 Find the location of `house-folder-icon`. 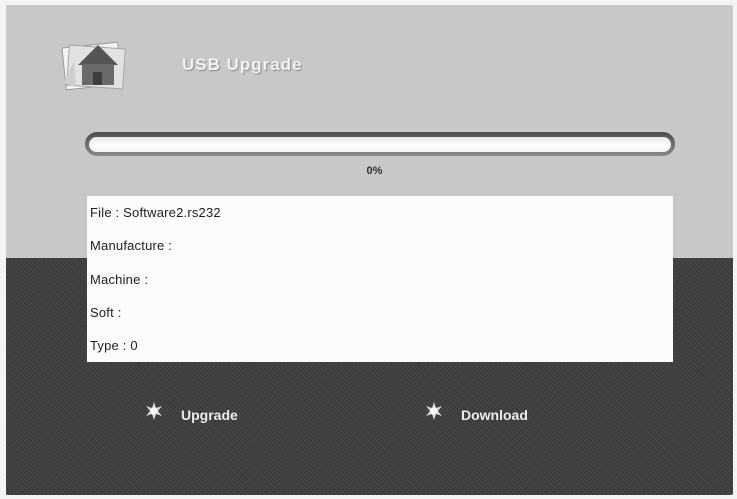

house-folder-icon is located at coordinates (93, 61).